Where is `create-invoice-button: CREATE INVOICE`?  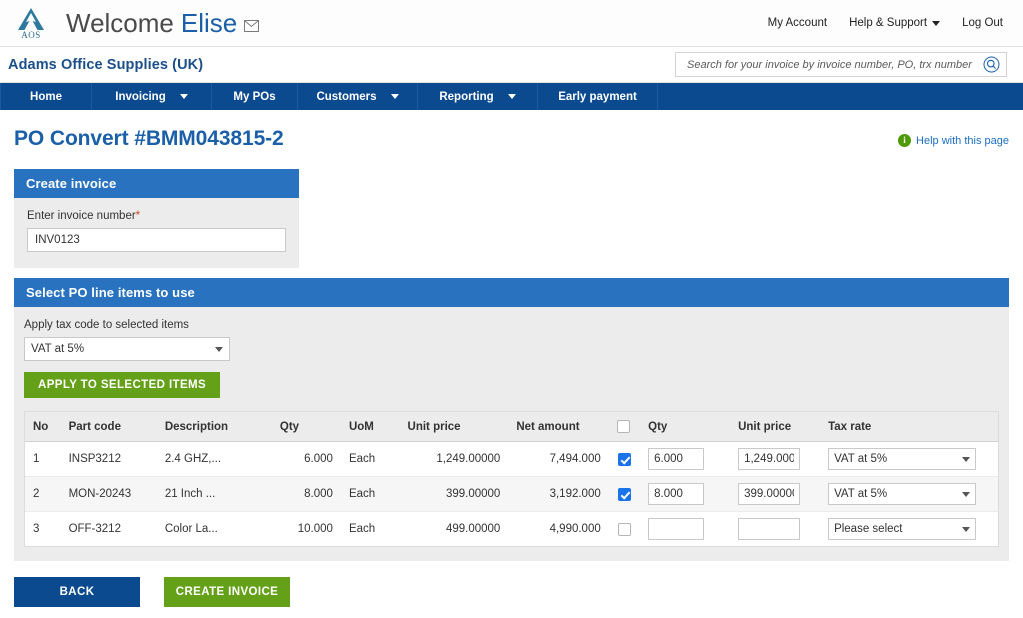 create-invoice-button: CREATE INVOICE is located at coordinates (227, 592).